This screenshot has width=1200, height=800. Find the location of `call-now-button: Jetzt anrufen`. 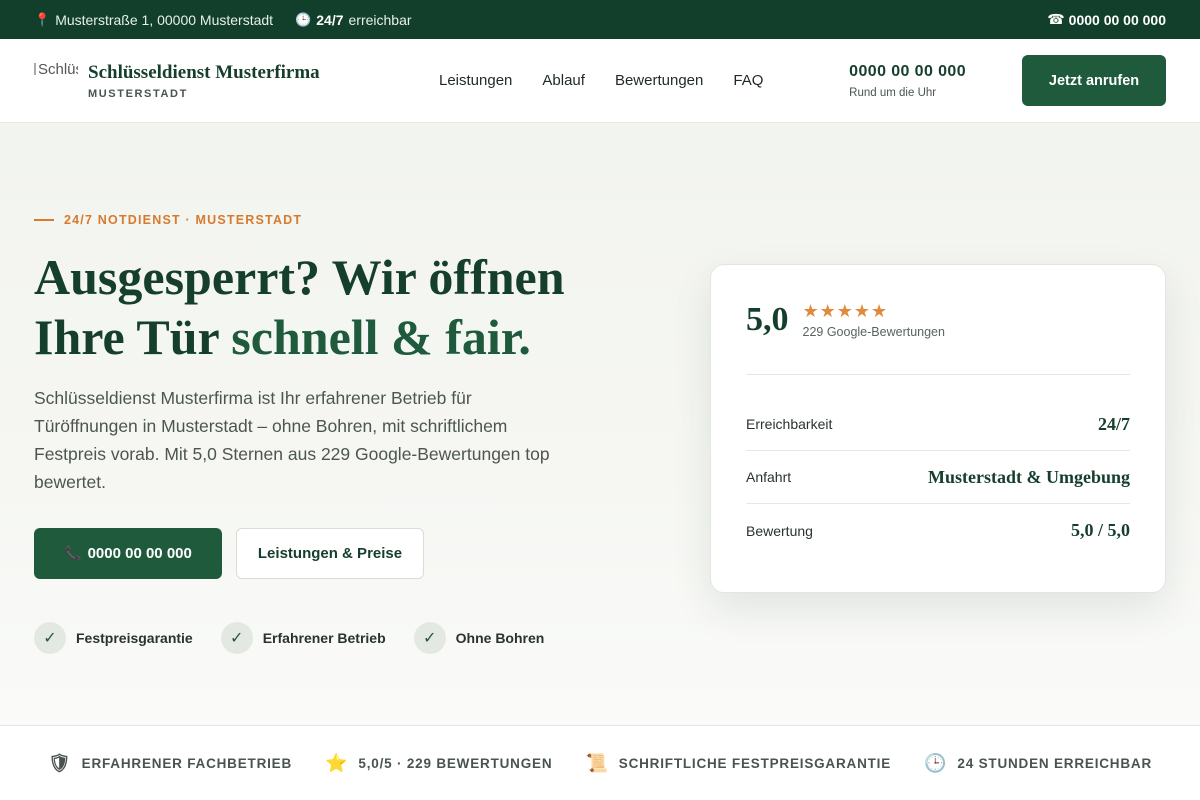

call-now-button: Jetzt anrufen is located at coordinates (1094, 80).